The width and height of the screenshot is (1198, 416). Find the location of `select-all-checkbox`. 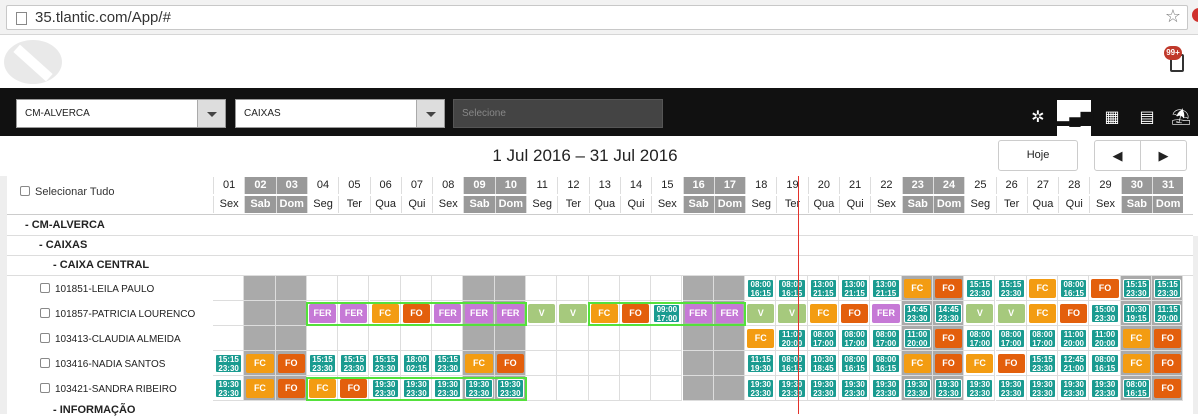

select-all-checkbox is located at coordinates (25, 191).